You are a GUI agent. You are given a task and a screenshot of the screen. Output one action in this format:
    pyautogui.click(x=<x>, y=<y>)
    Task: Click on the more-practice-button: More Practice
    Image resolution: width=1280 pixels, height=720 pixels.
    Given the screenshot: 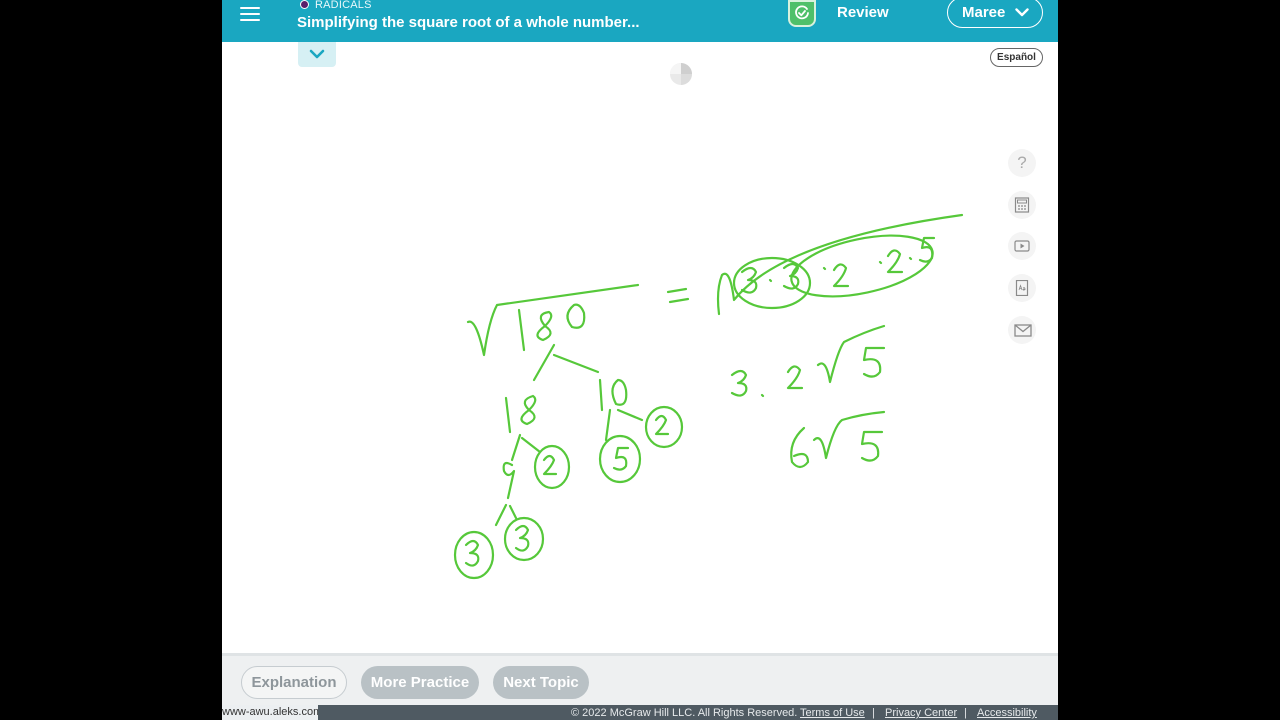 What is the action you would take?
    pyautogui.click(x=420, y=682)
    